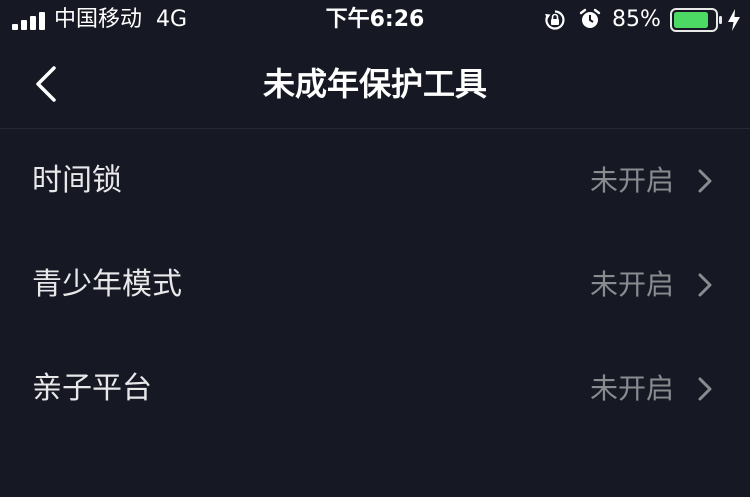 This screenshot has width=750, height=497. Describe the element at coordinates (555, 20) in the screenshot. I see `orientation-lock-icon` at that location.